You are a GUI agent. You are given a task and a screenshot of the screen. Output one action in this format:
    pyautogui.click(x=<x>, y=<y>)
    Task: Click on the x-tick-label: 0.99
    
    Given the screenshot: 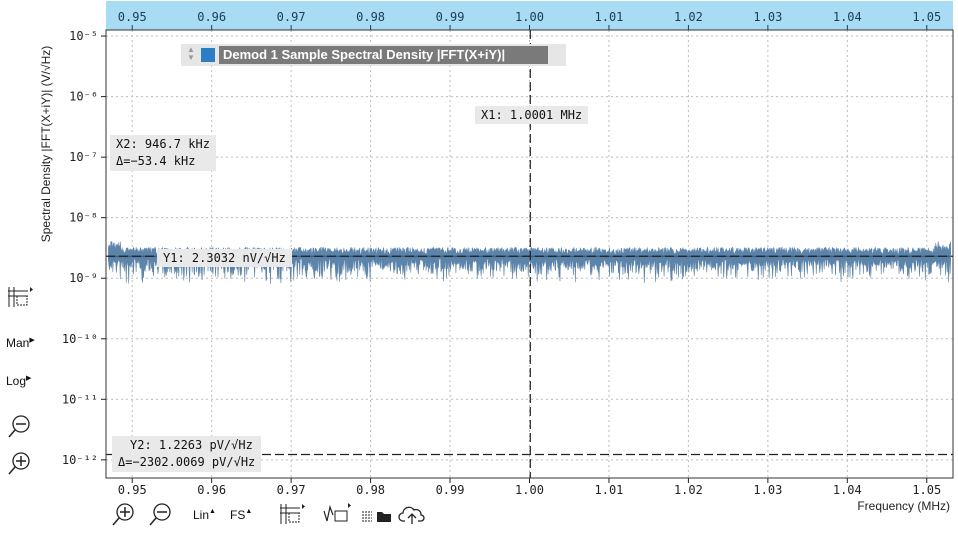 What is the action you would take?
    pyautogui.click(x=450, y=490)
    